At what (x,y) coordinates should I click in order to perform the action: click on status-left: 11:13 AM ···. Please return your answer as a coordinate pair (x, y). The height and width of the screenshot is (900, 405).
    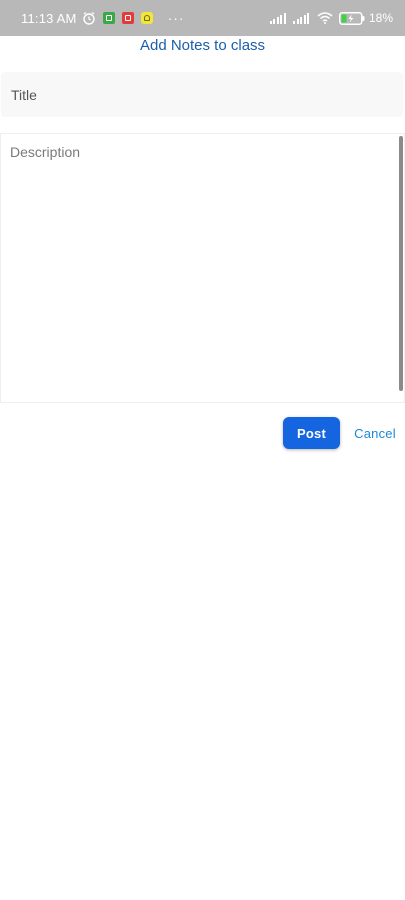
    Looking at the image, I should click on (103, 18).